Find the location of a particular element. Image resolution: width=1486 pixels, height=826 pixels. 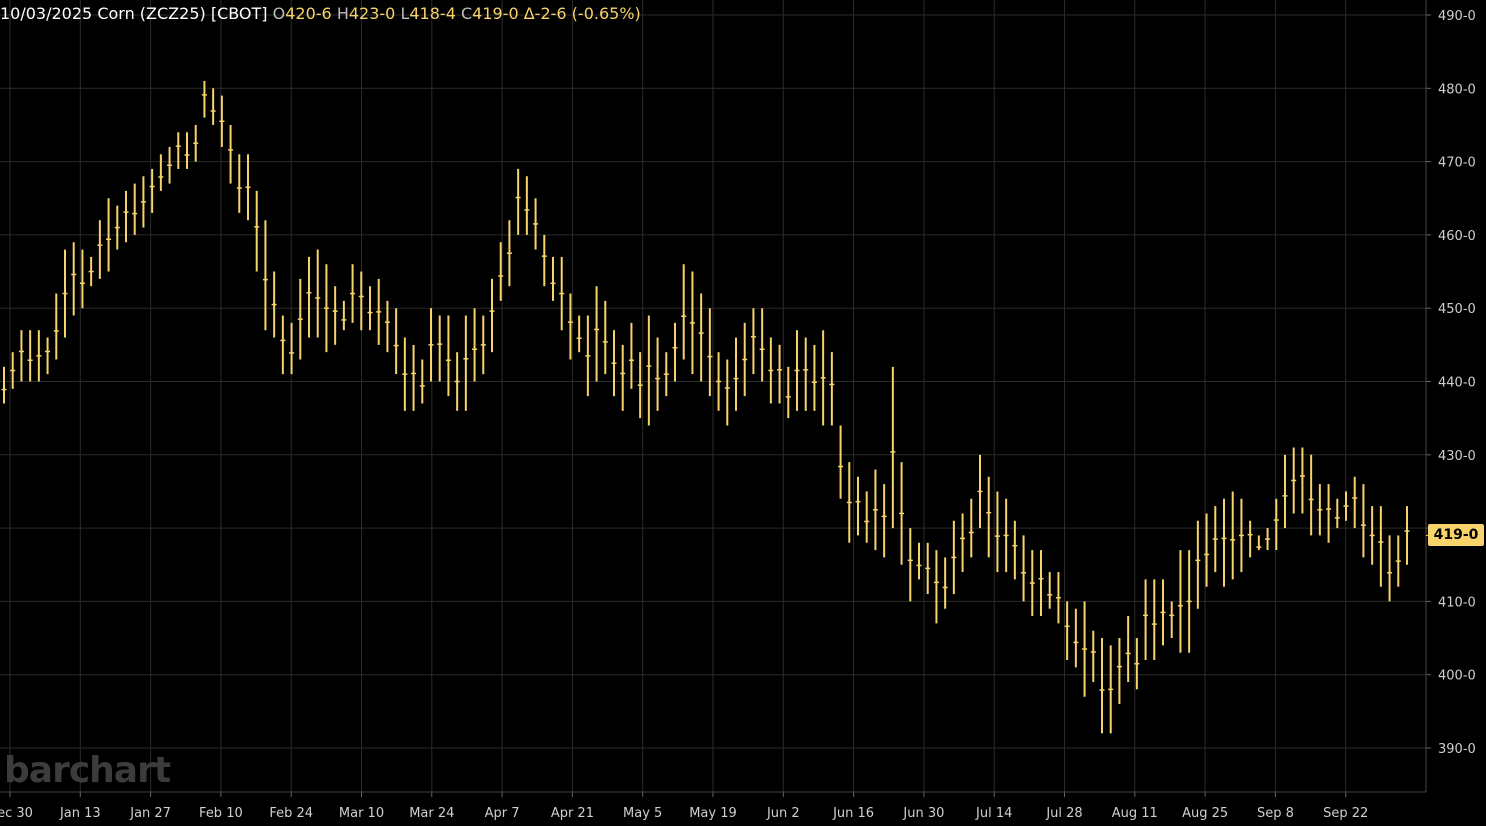

y-tick-label: 410-0 is located at coordinates (1457, 602).